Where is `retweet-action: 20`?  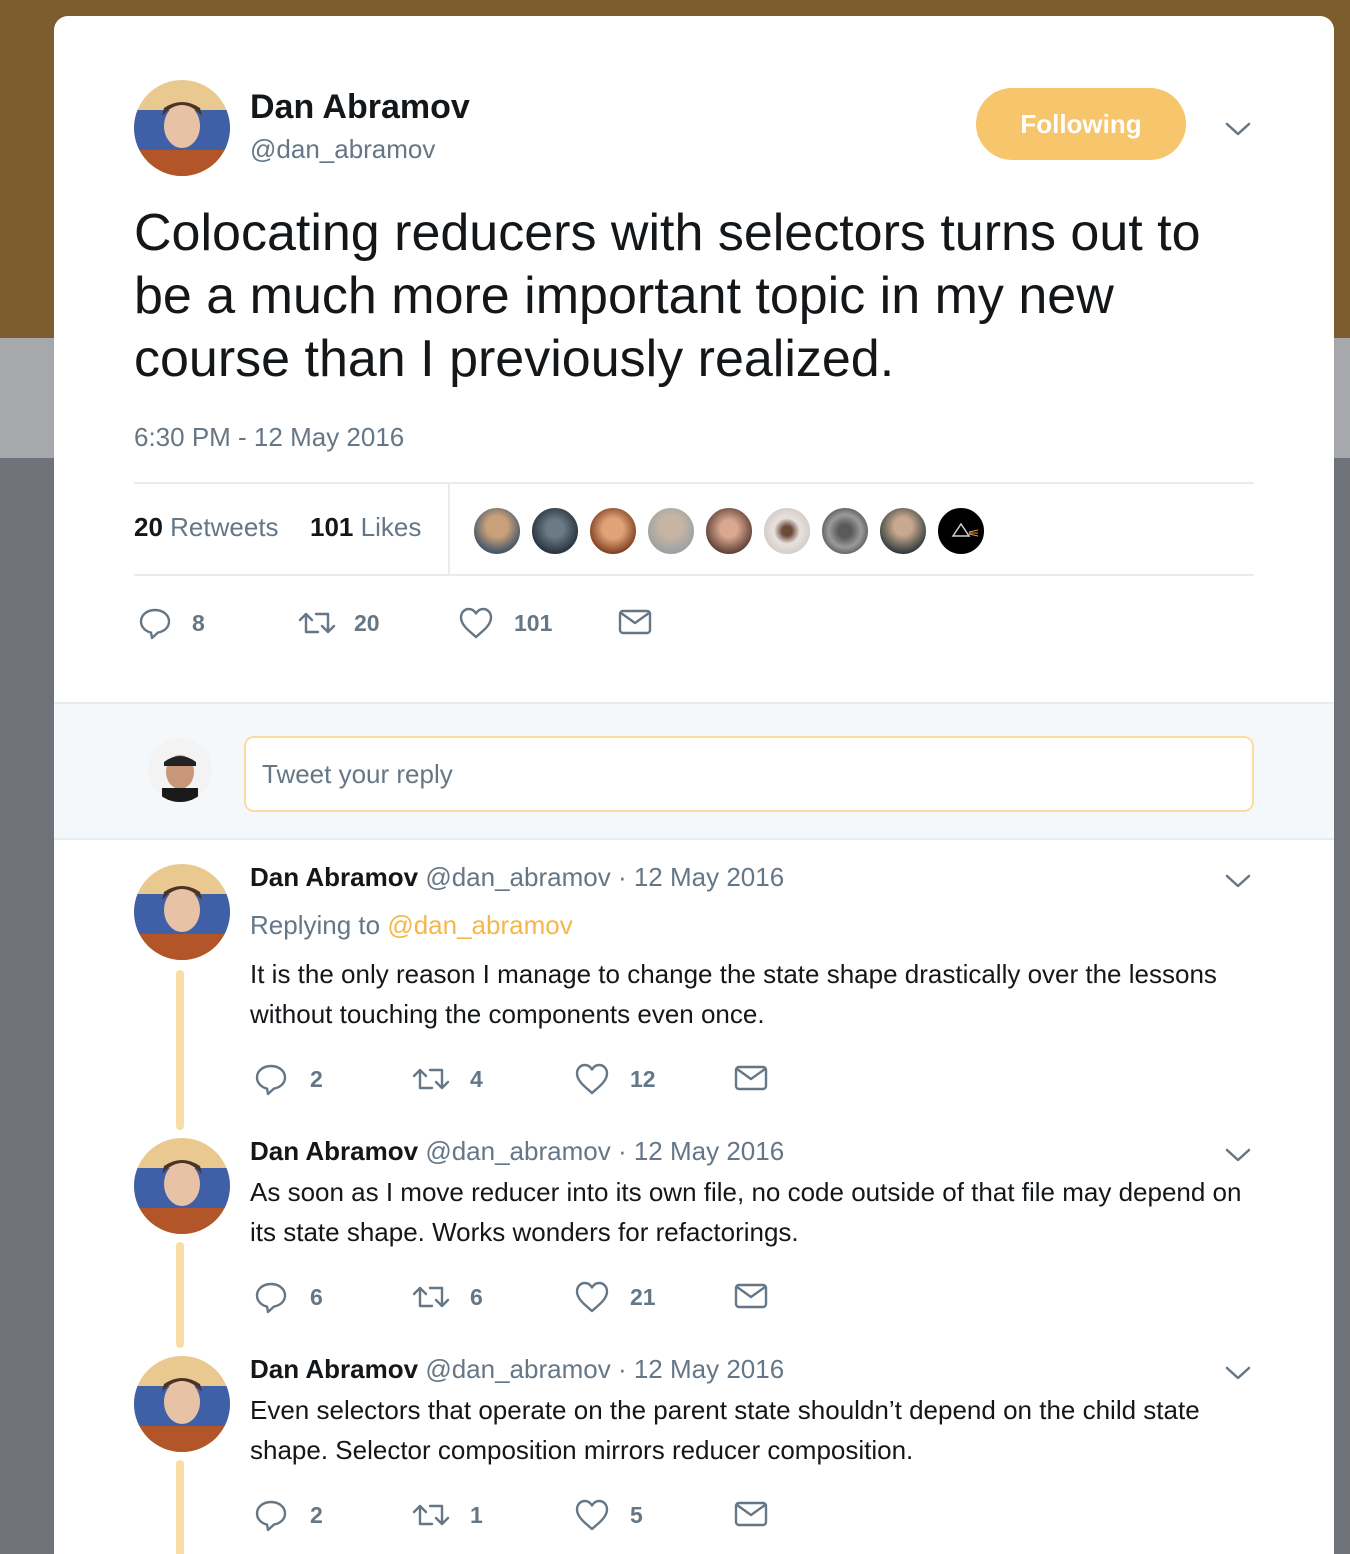
retweet-action: 20 is located at coordinates (339, 623).